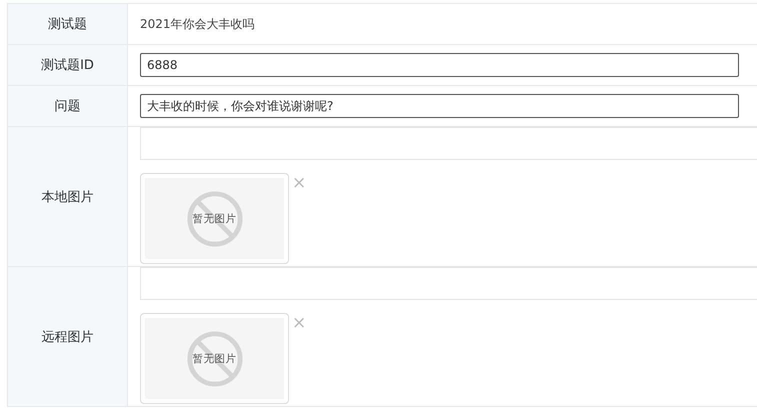  I want to click on field-label: 测试题, so click(67, 24).